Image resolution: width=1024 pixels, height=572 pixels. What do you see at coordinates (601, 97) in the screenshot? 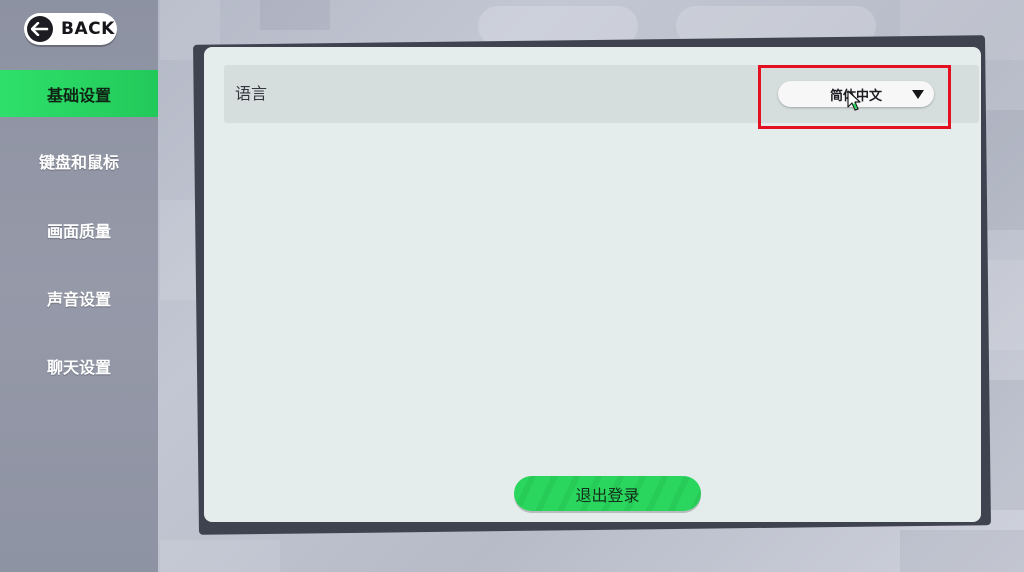
I see `language-setting-row: 语言 简体中文` at bounding box center [601, 97].